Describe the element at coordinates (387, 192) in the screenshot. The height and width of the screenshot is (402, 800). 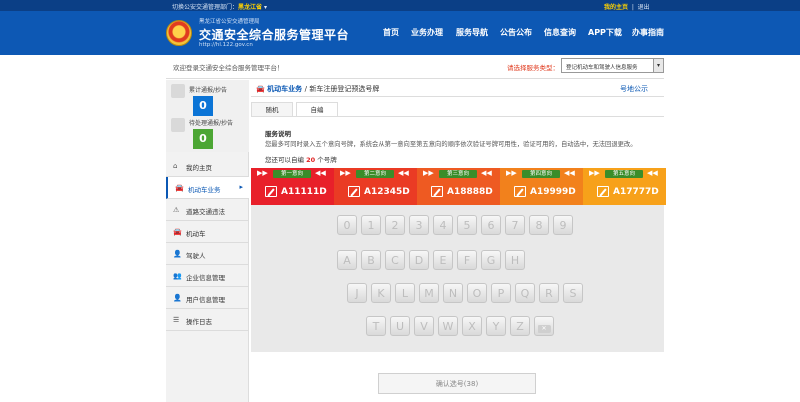
I see `plate-number: A12345D` at that location.